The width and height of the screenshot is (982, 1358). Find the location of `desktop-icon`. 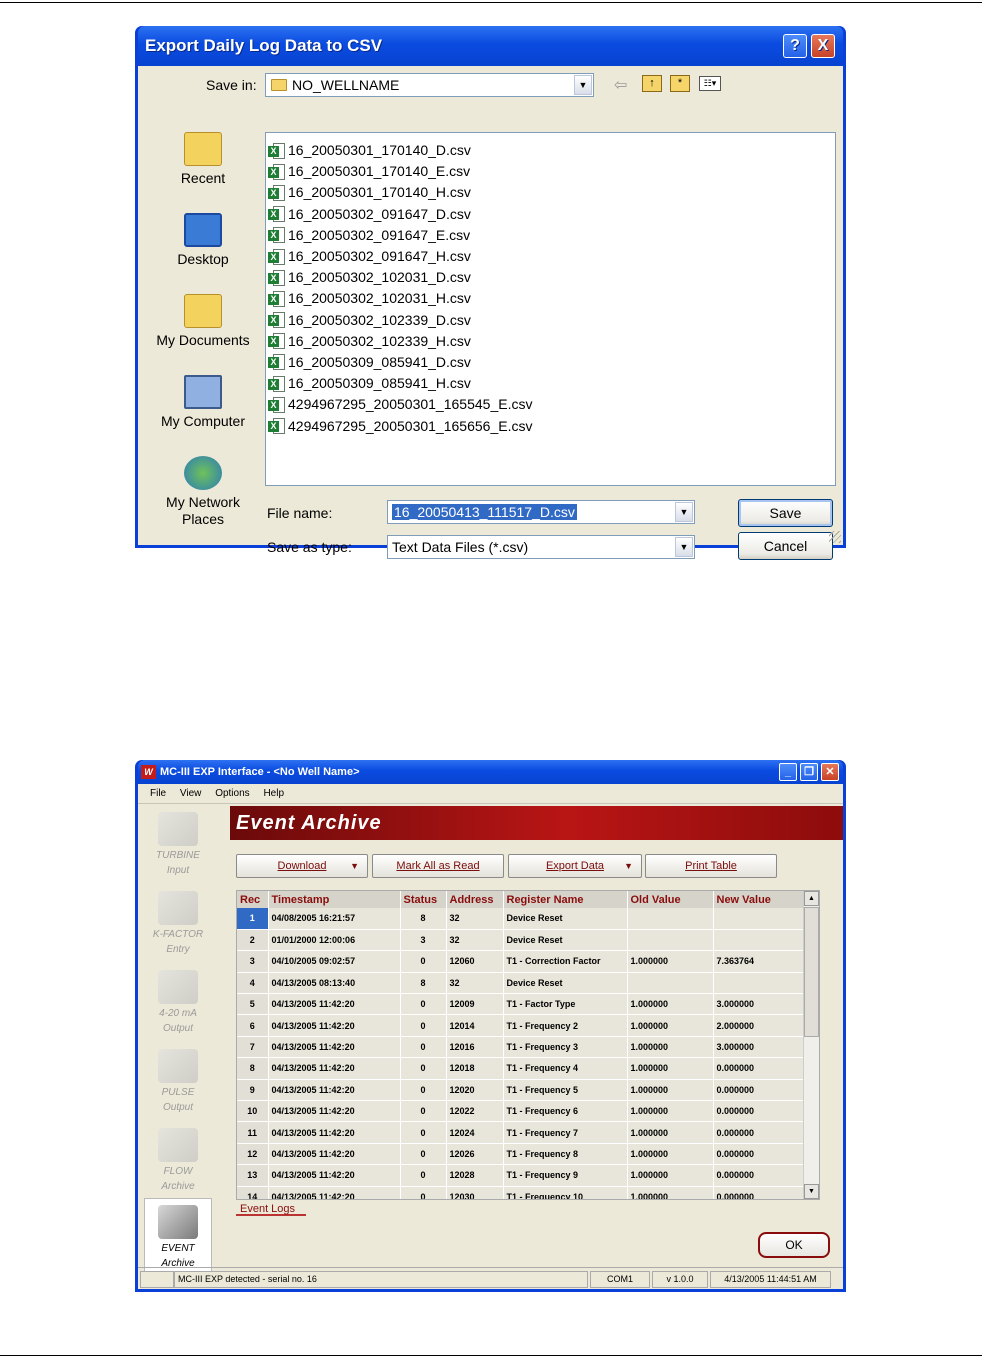

desktop-icon is located at coordinates (203, 230).